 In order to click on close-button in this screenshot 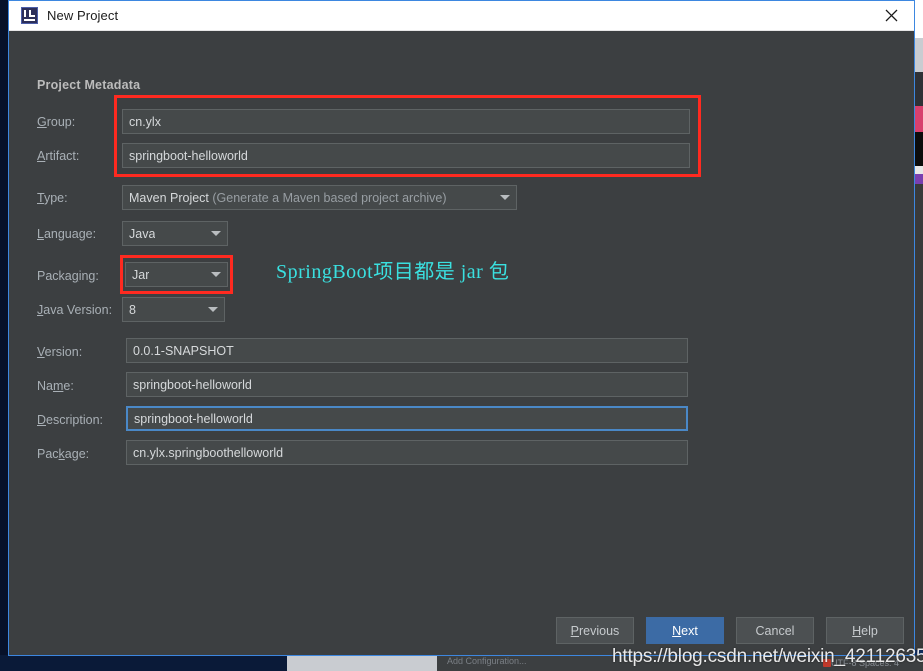, I will do `click(891, 15)`.